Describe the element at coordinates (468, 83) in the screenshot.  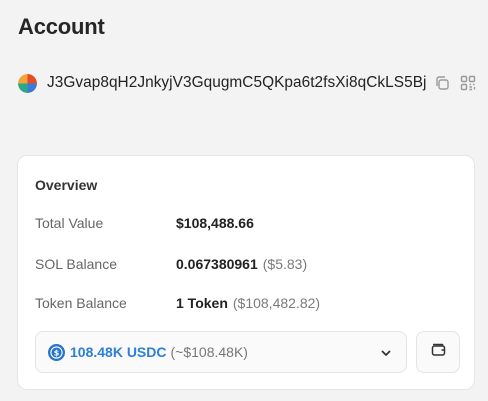
I see `qr-code-icon` at that location.